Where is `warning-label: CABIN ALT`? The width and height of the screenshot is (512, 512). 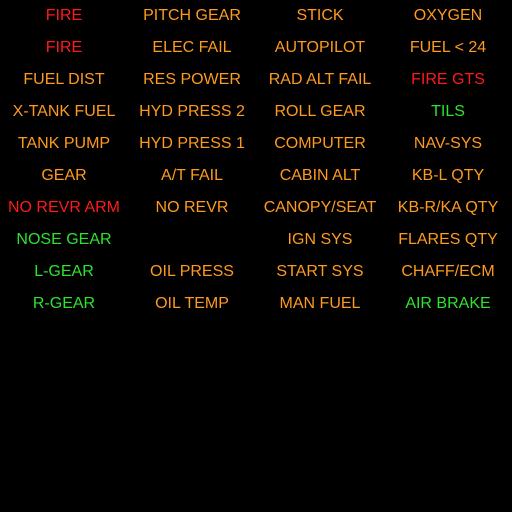 warning-label: CABIN ALT is located at coordinates (320, 175).